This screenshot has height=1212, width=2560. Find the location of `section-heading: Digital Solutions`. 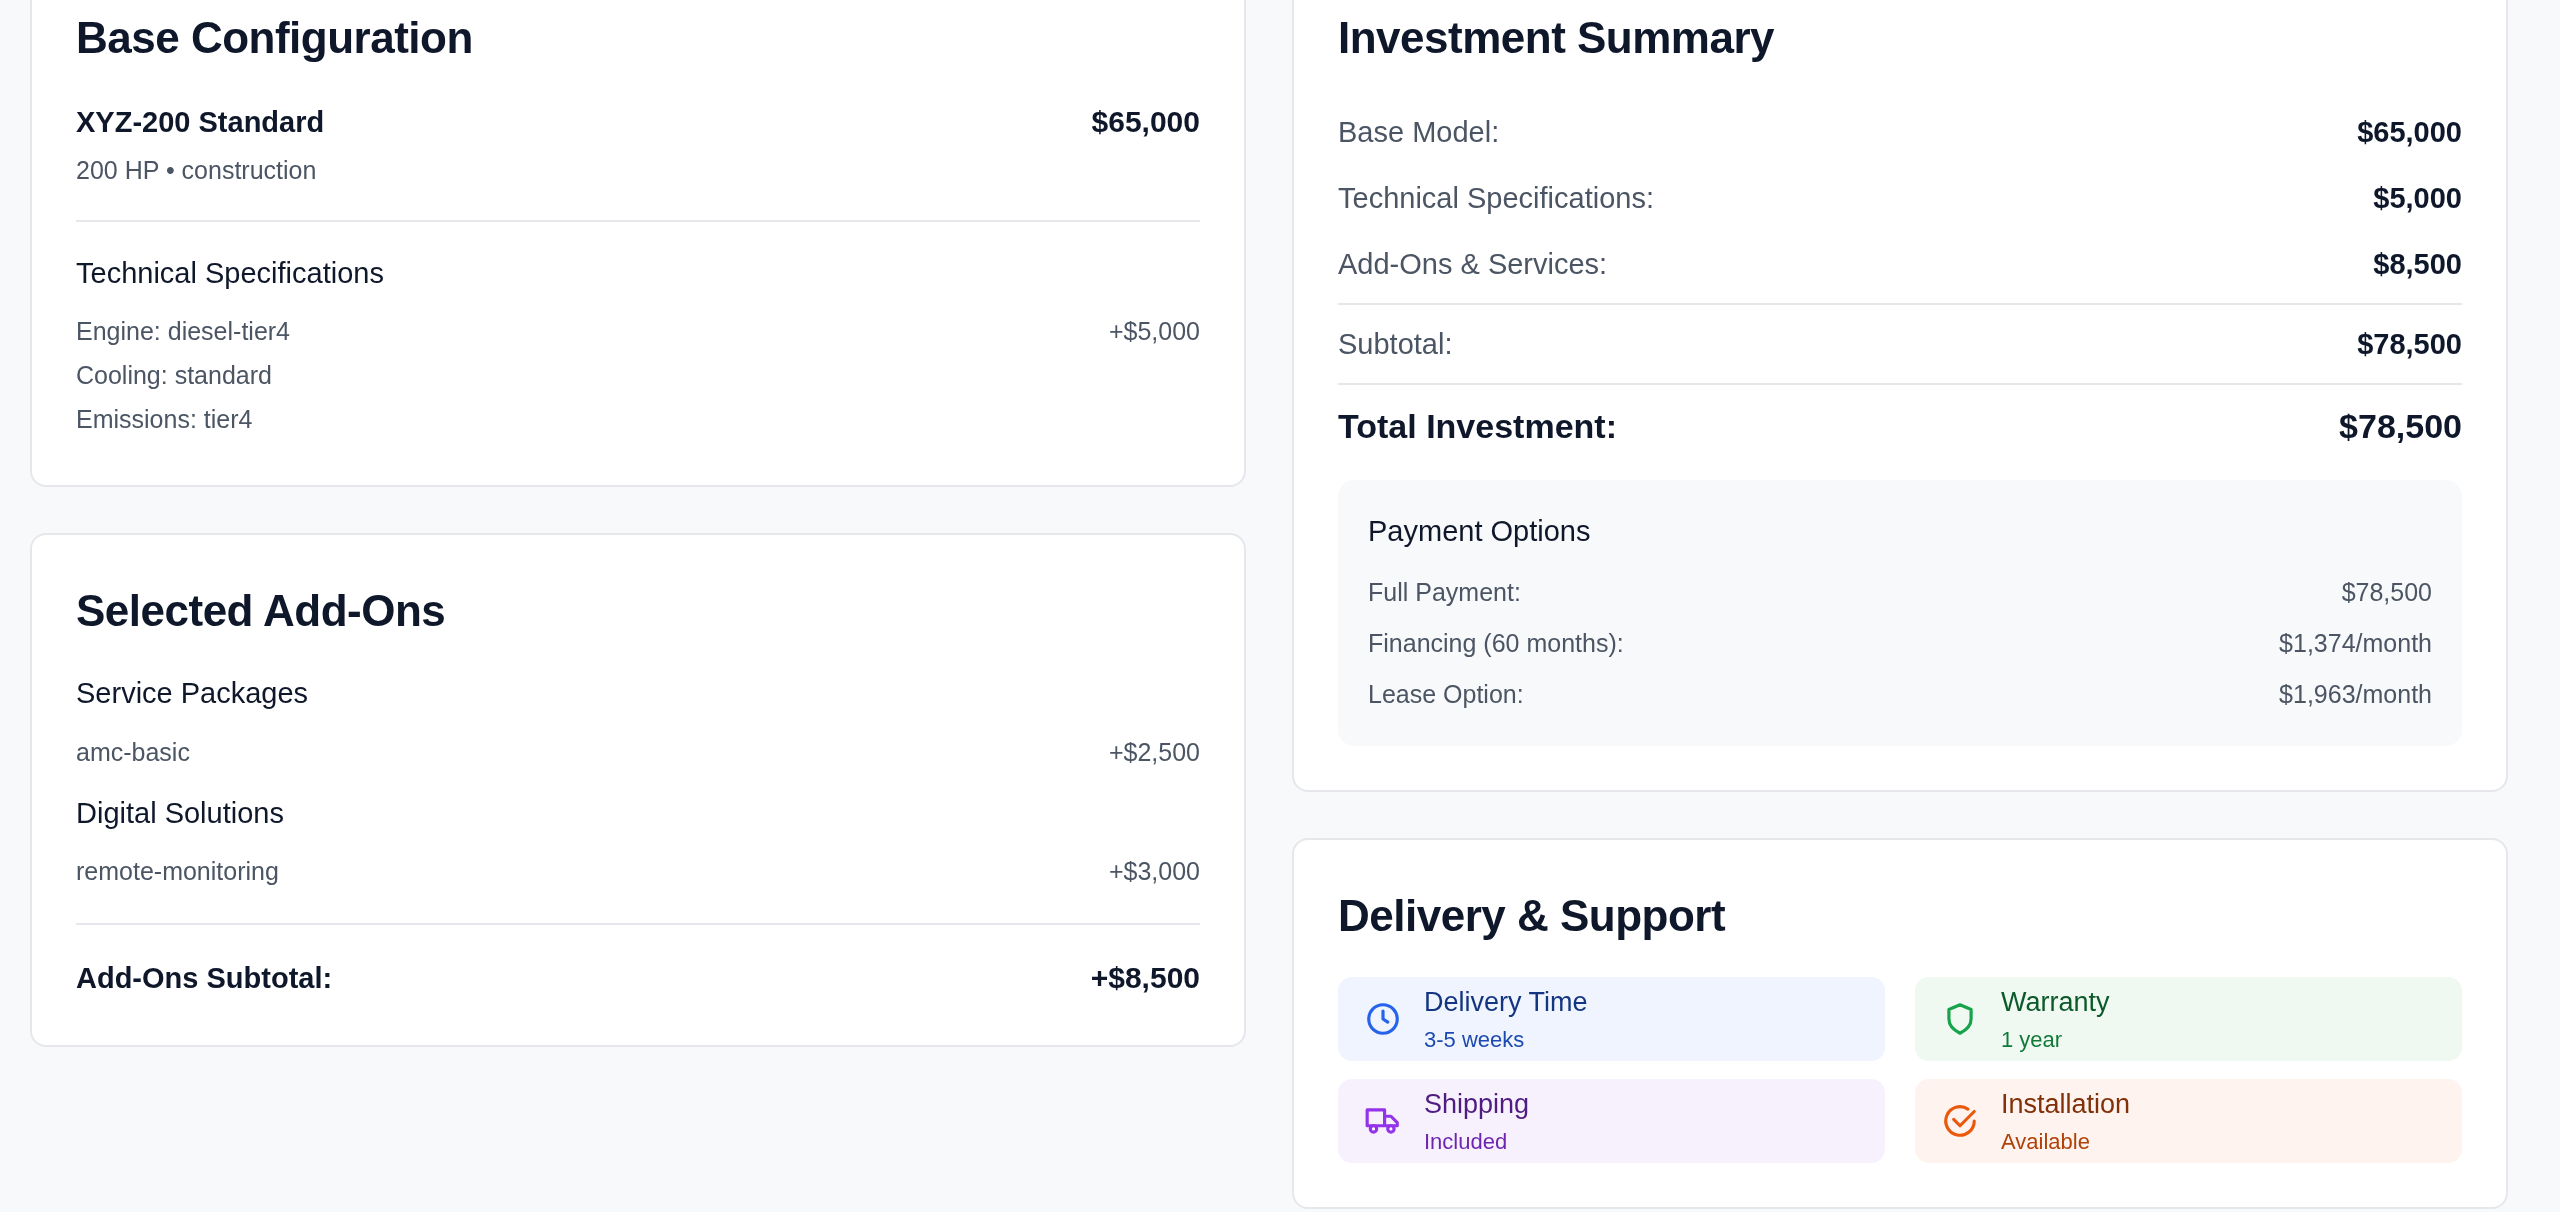

section-heading: Digital Solutions is located at coordinates (180, 813).